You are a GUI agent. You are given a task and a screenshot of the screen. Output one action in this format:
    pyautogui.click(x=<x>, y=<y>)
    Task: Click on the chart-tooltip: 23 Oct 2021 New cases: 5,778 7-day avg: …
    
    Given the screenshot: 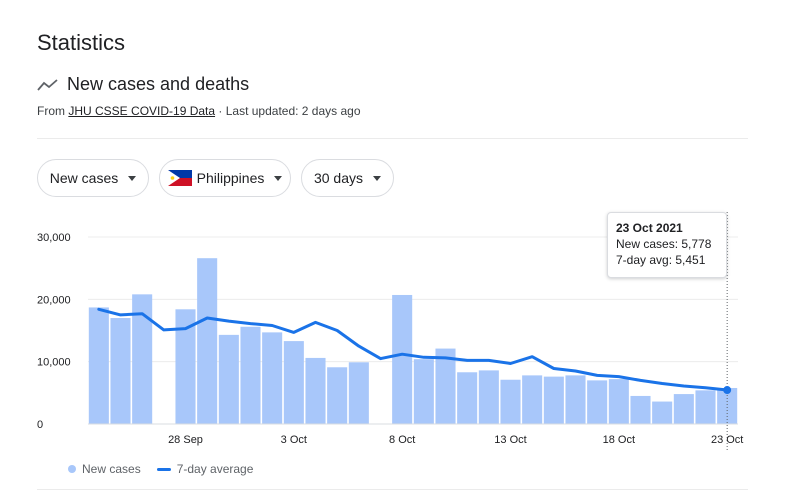 What is the action you would take?
    pyautogui.click(x=667, y=245)
    